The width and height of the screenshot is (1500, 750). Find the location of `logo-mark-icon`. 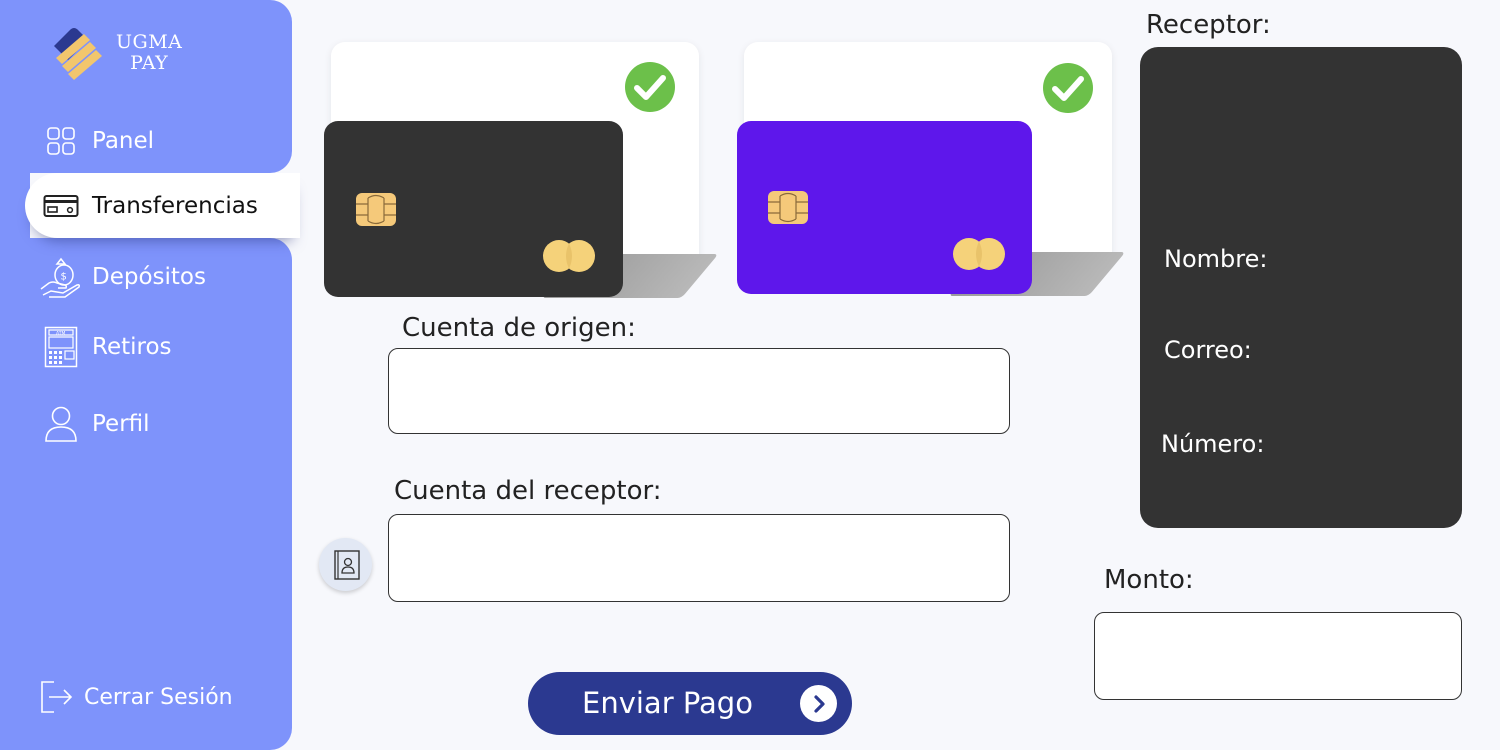

logo-mark-icon is located at coordinates (78, 54).